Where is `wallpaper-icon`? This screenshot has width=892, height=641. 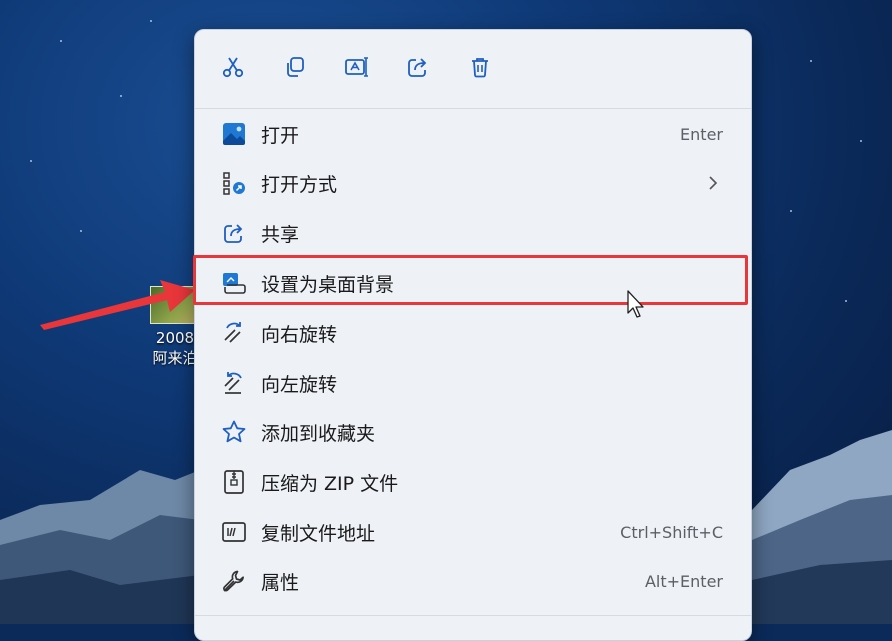 wallpaper-icon is located at coordinates (234, 283).